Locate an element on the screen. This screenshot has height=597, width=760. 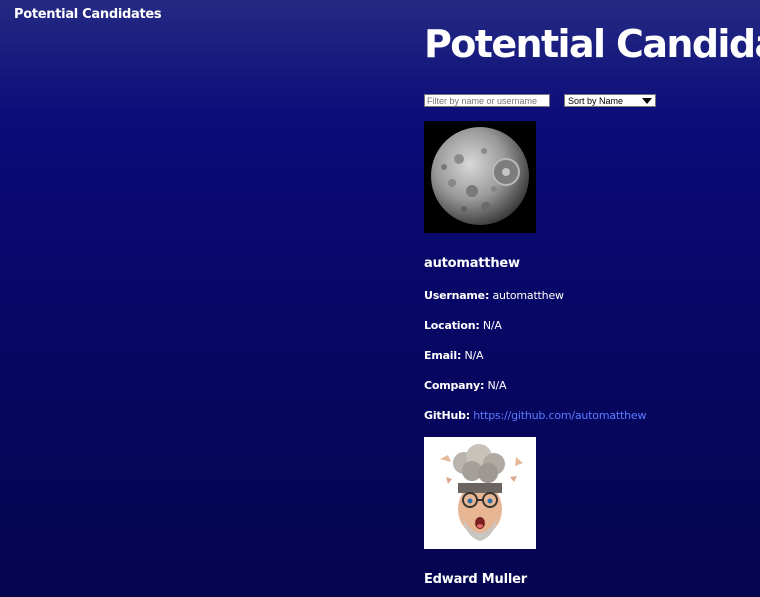
candidate-location: Location: N/A is located at coordinates (463, 325).